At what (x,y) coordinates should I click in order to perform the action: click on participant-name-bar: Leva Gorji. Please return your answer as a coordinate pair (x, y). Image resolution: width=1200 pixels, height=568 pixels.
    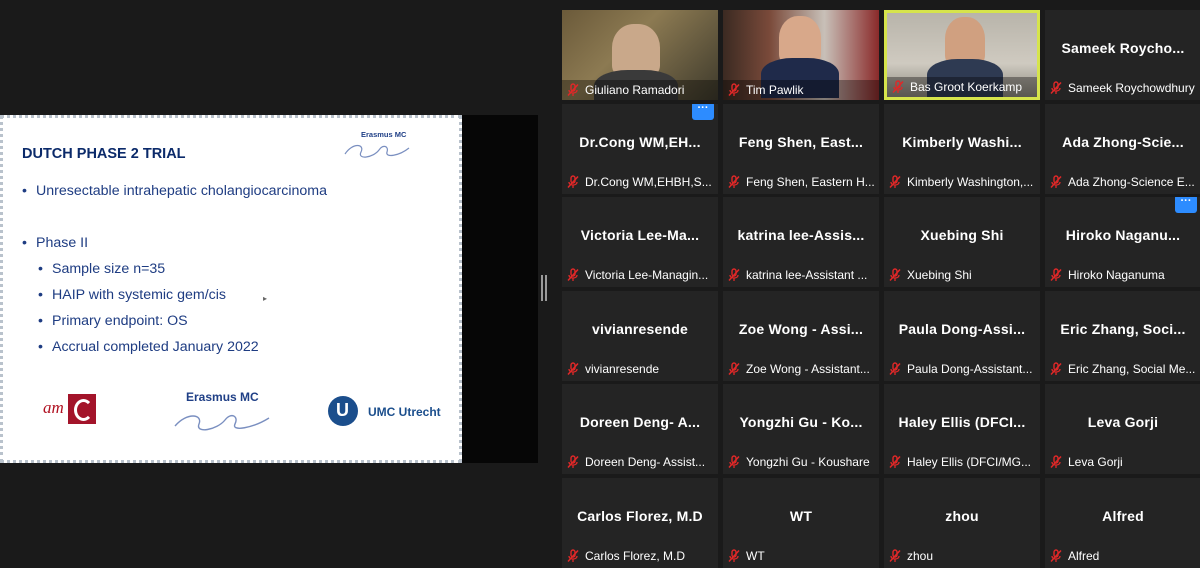
    Looking at the image, I should click on (1123, 461).